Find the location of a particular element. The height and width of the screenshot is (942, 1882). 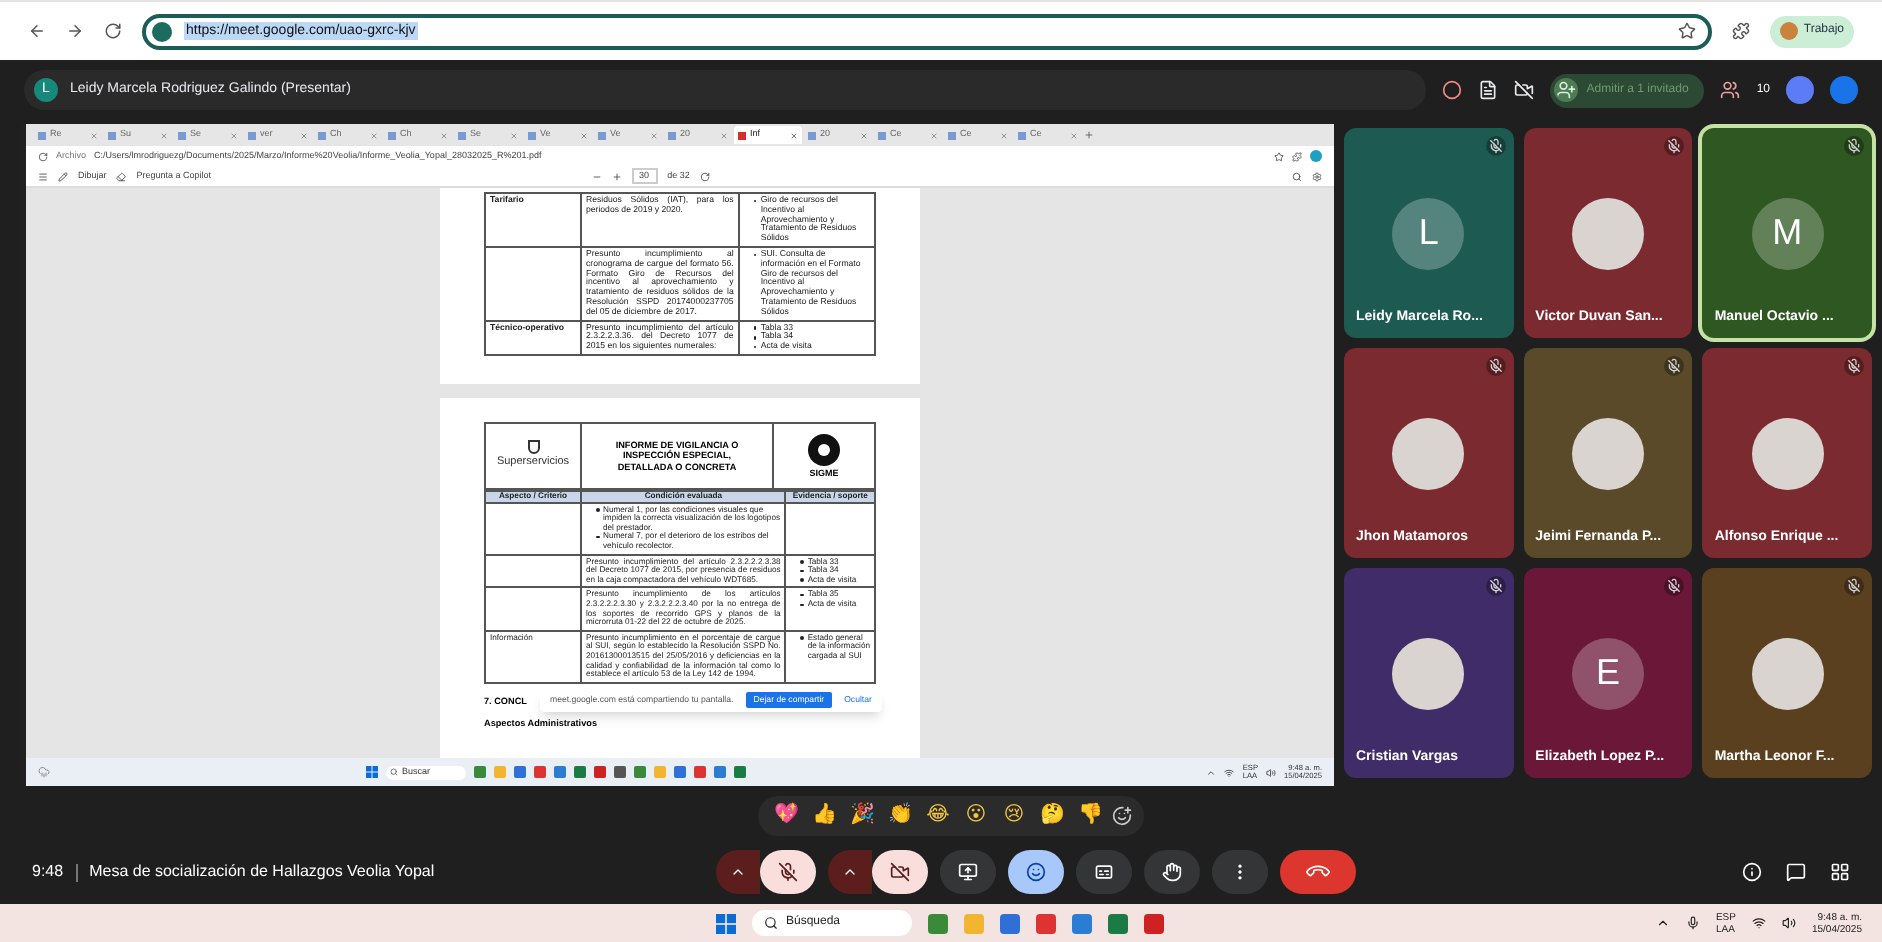

forward-icon is located at coordinates (75, 31).